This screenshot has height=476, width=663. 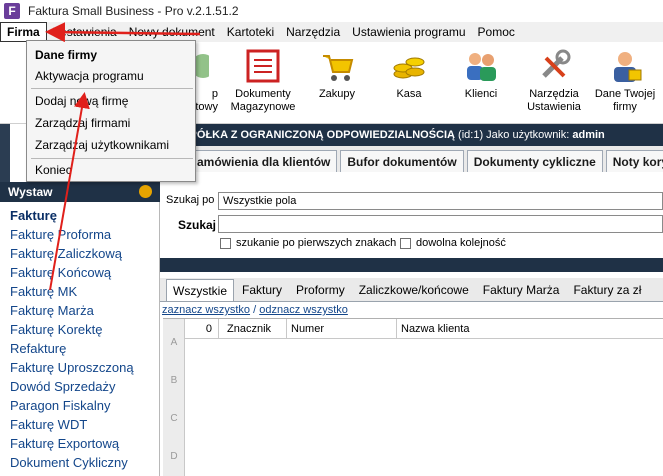 What do you see at coordinates (123, 32) in the screenshot?
I see `arrow-to-firma` at bounding box center [123, 32].